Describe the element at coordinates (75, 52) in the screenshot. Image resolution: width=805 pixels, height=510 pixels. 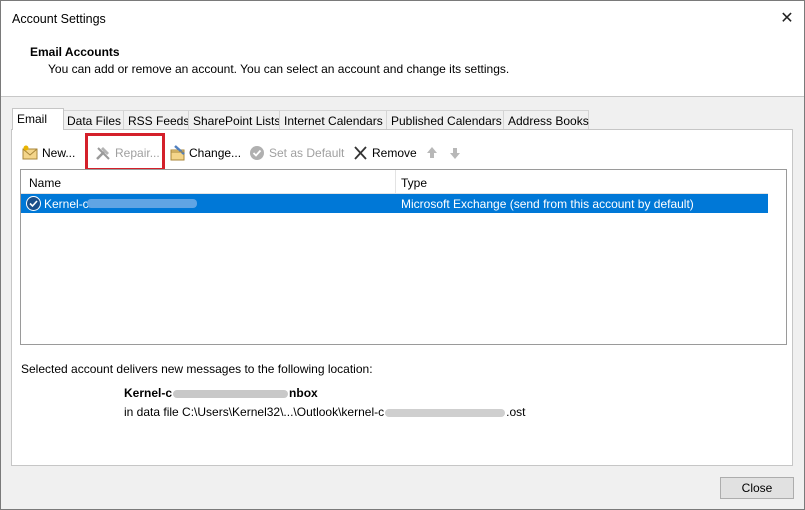
I see `header-title: Email Accounts` at that location.